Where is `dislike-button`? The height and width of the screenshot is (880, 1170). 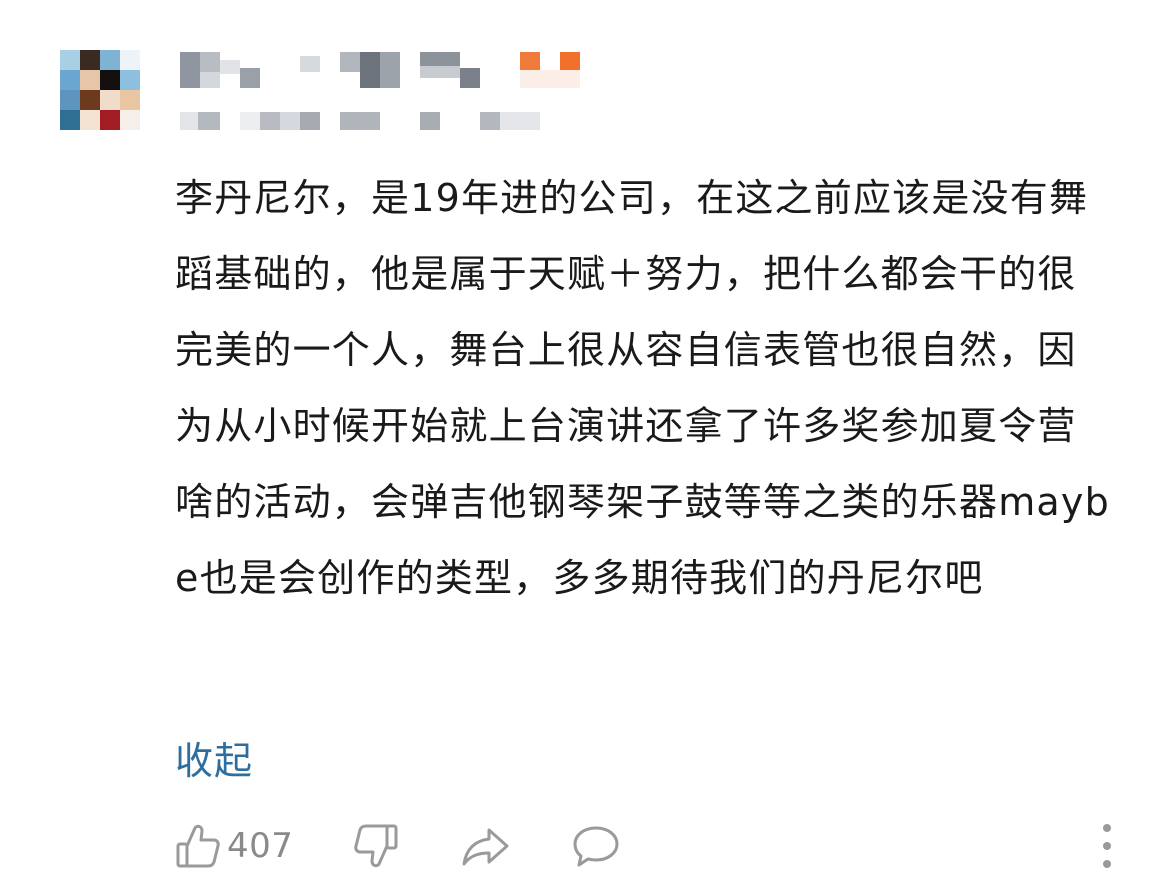
dislike-button is located at coordinates (376, 846).